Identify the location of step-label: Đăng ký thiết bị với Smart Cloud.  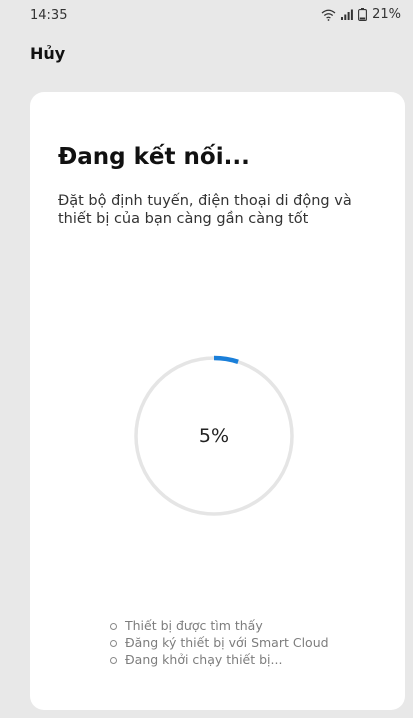
(227, 642).